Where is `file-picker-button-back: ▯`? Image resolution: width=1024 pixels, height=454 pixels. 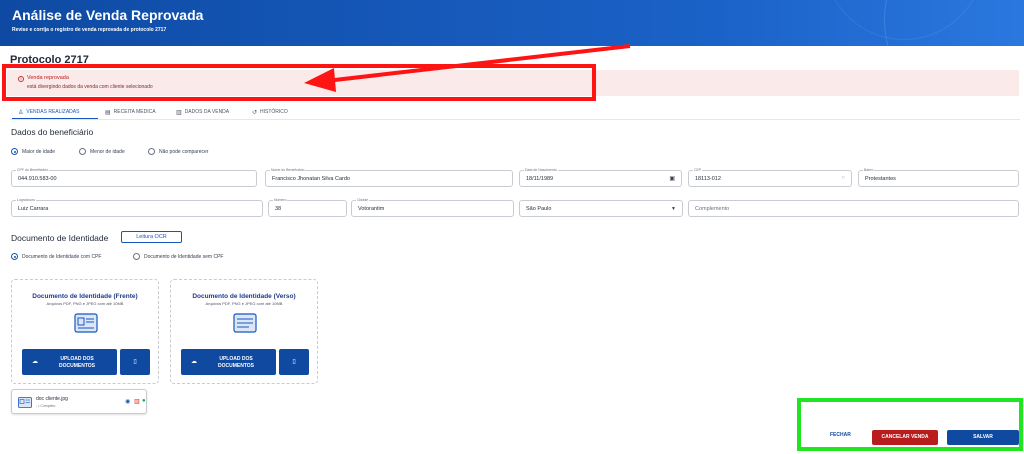
file-picker-button-back: ▯ is located at coordinates (294, 362).